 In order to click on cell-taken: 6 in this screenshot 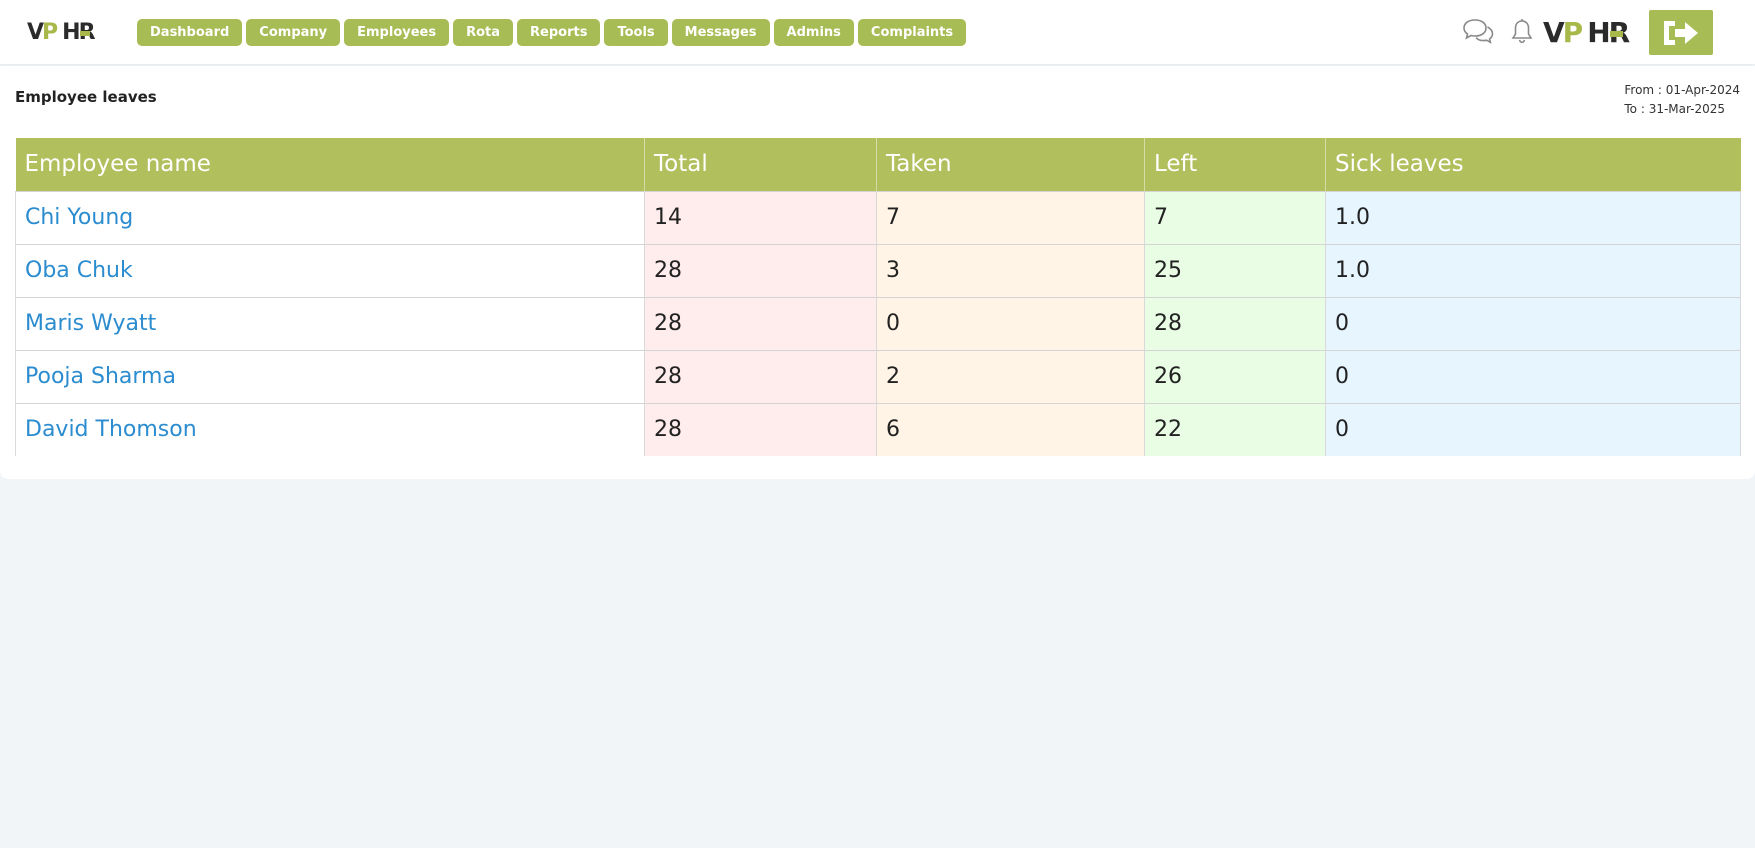, I will do `click(1010, 429)`.